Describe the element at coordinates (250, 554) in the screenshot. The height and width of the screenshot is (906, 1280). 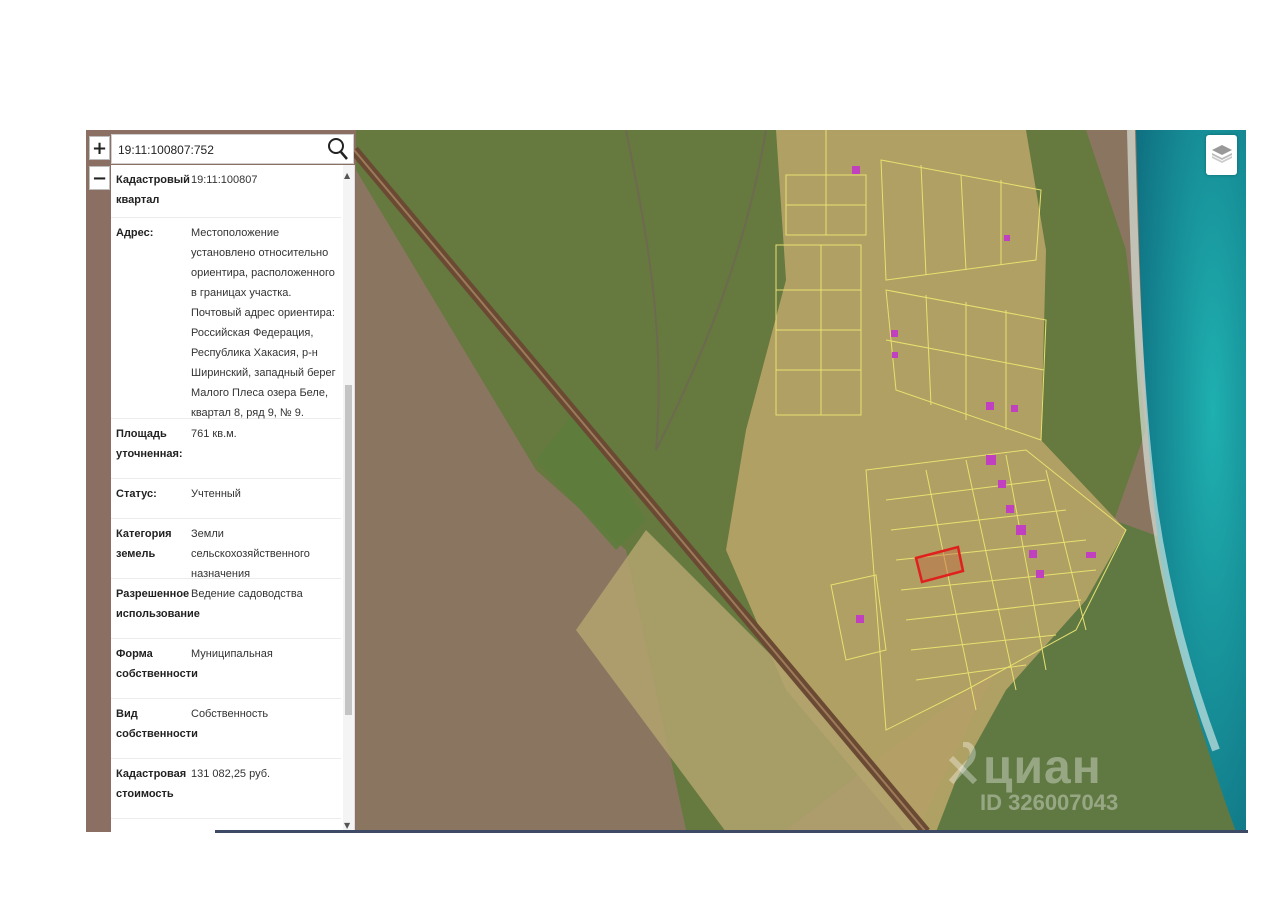
I see `row-value: Земли сельскохозяйственного назначения` at that location.